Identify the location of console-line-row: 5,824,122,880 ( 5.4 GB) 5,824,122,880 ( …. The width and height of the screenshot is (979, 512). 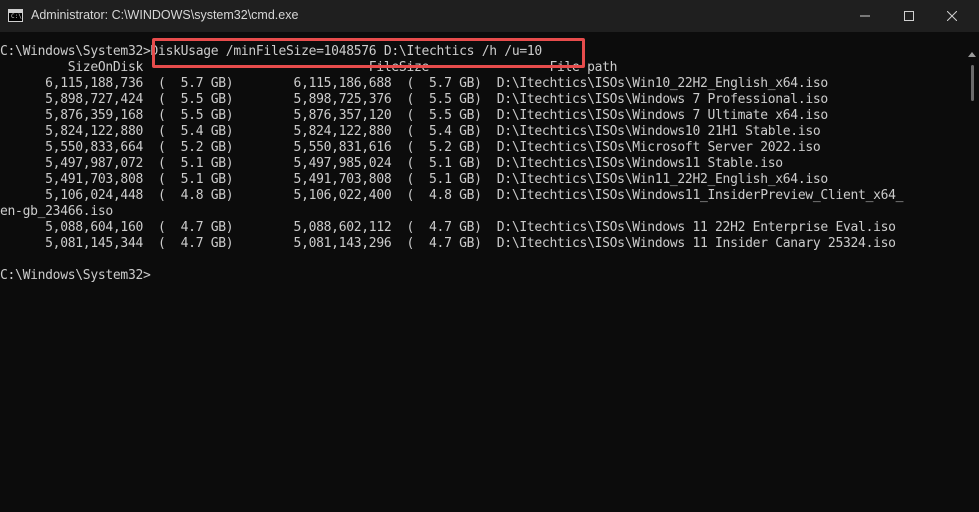
(410, 131).